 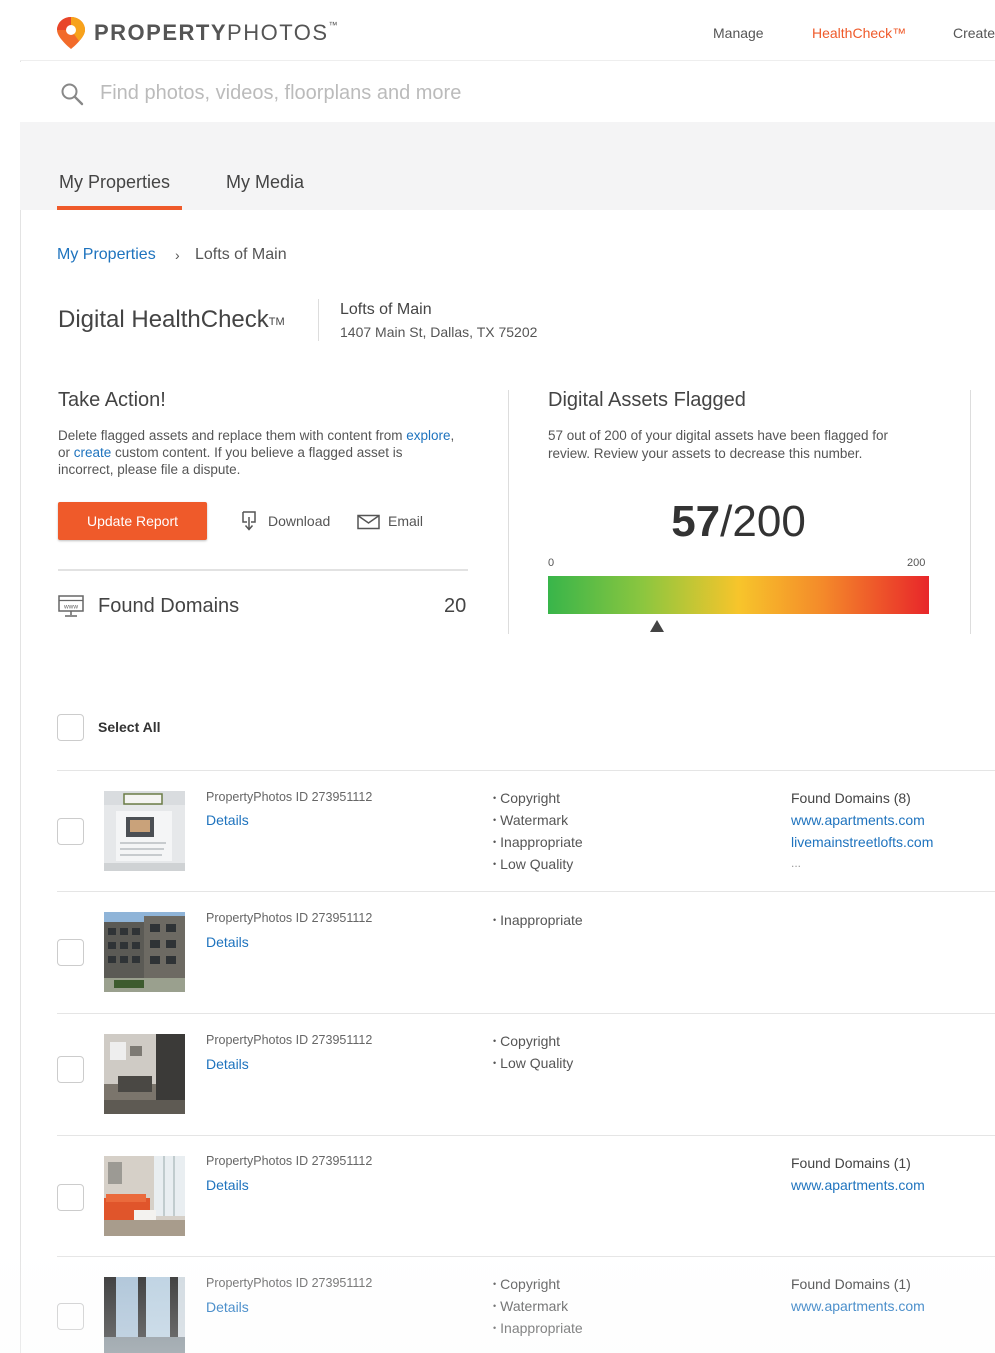 What do you see at coordinates (428, 435) in the screenshot?
I see `explore-link: explore` at bounding box center [428, 435].